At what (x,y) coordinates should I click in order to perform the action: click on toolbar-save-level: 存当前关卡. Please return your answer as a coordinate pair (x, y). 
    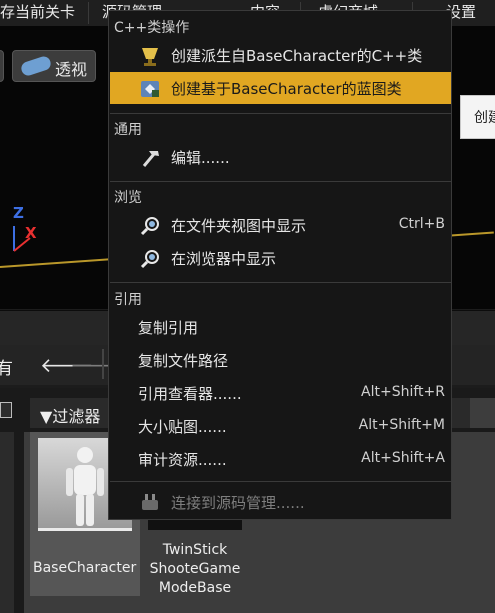
    Looking at the image, I should click on (40, 13).